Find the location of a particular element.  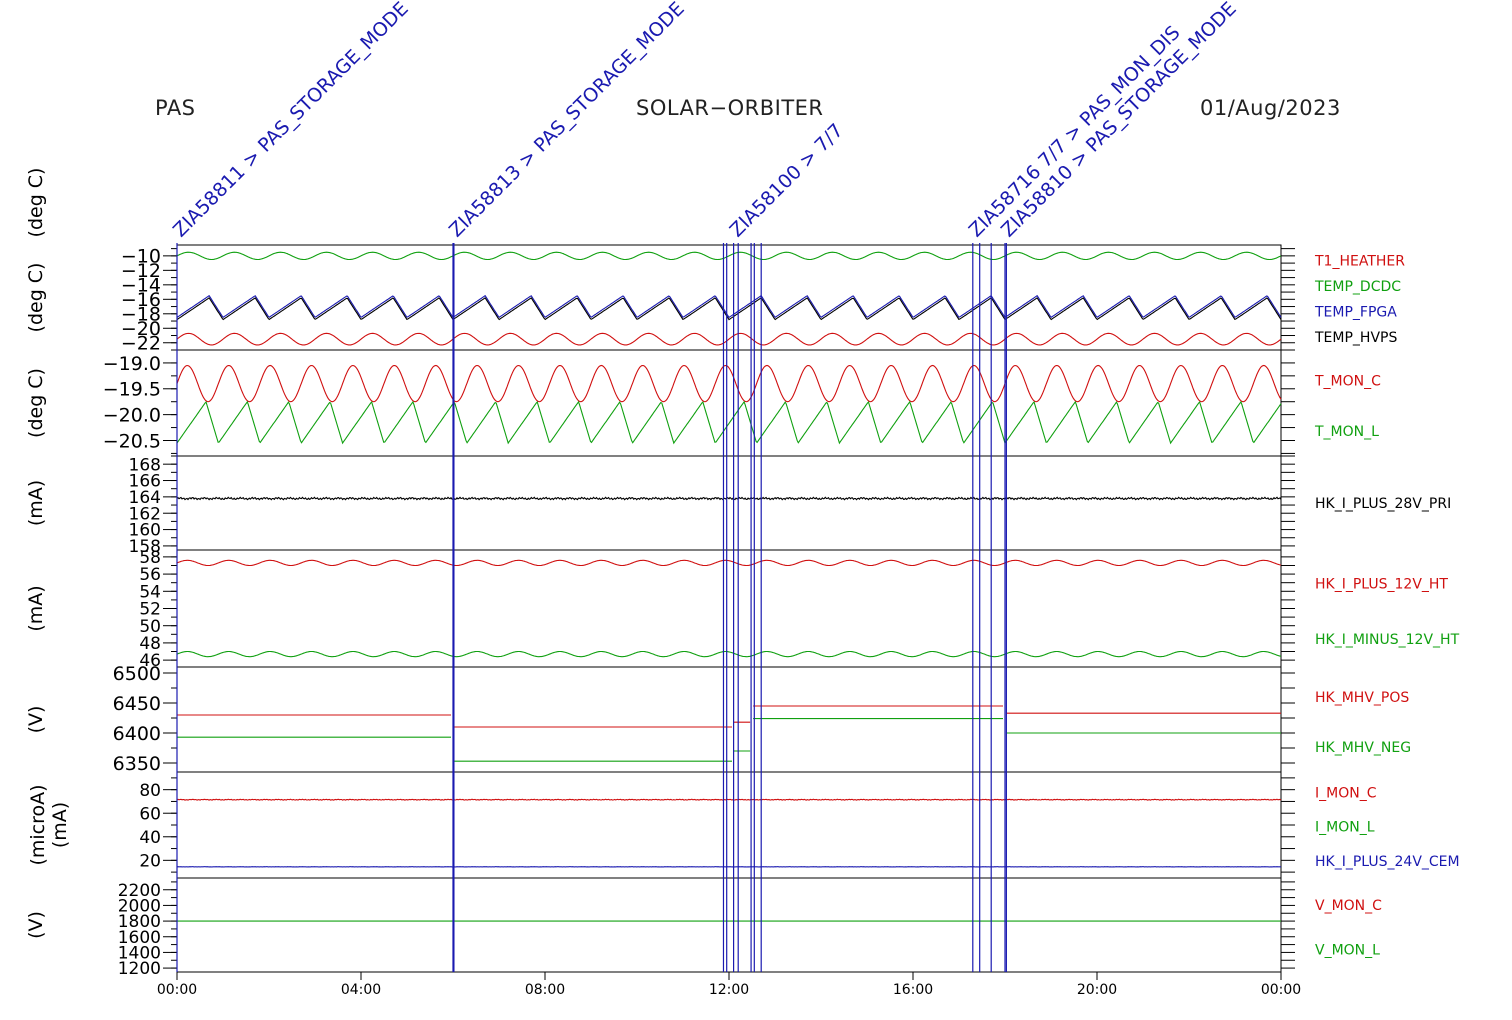

y-tick-label: 58 is located at coordinates (150, 558).